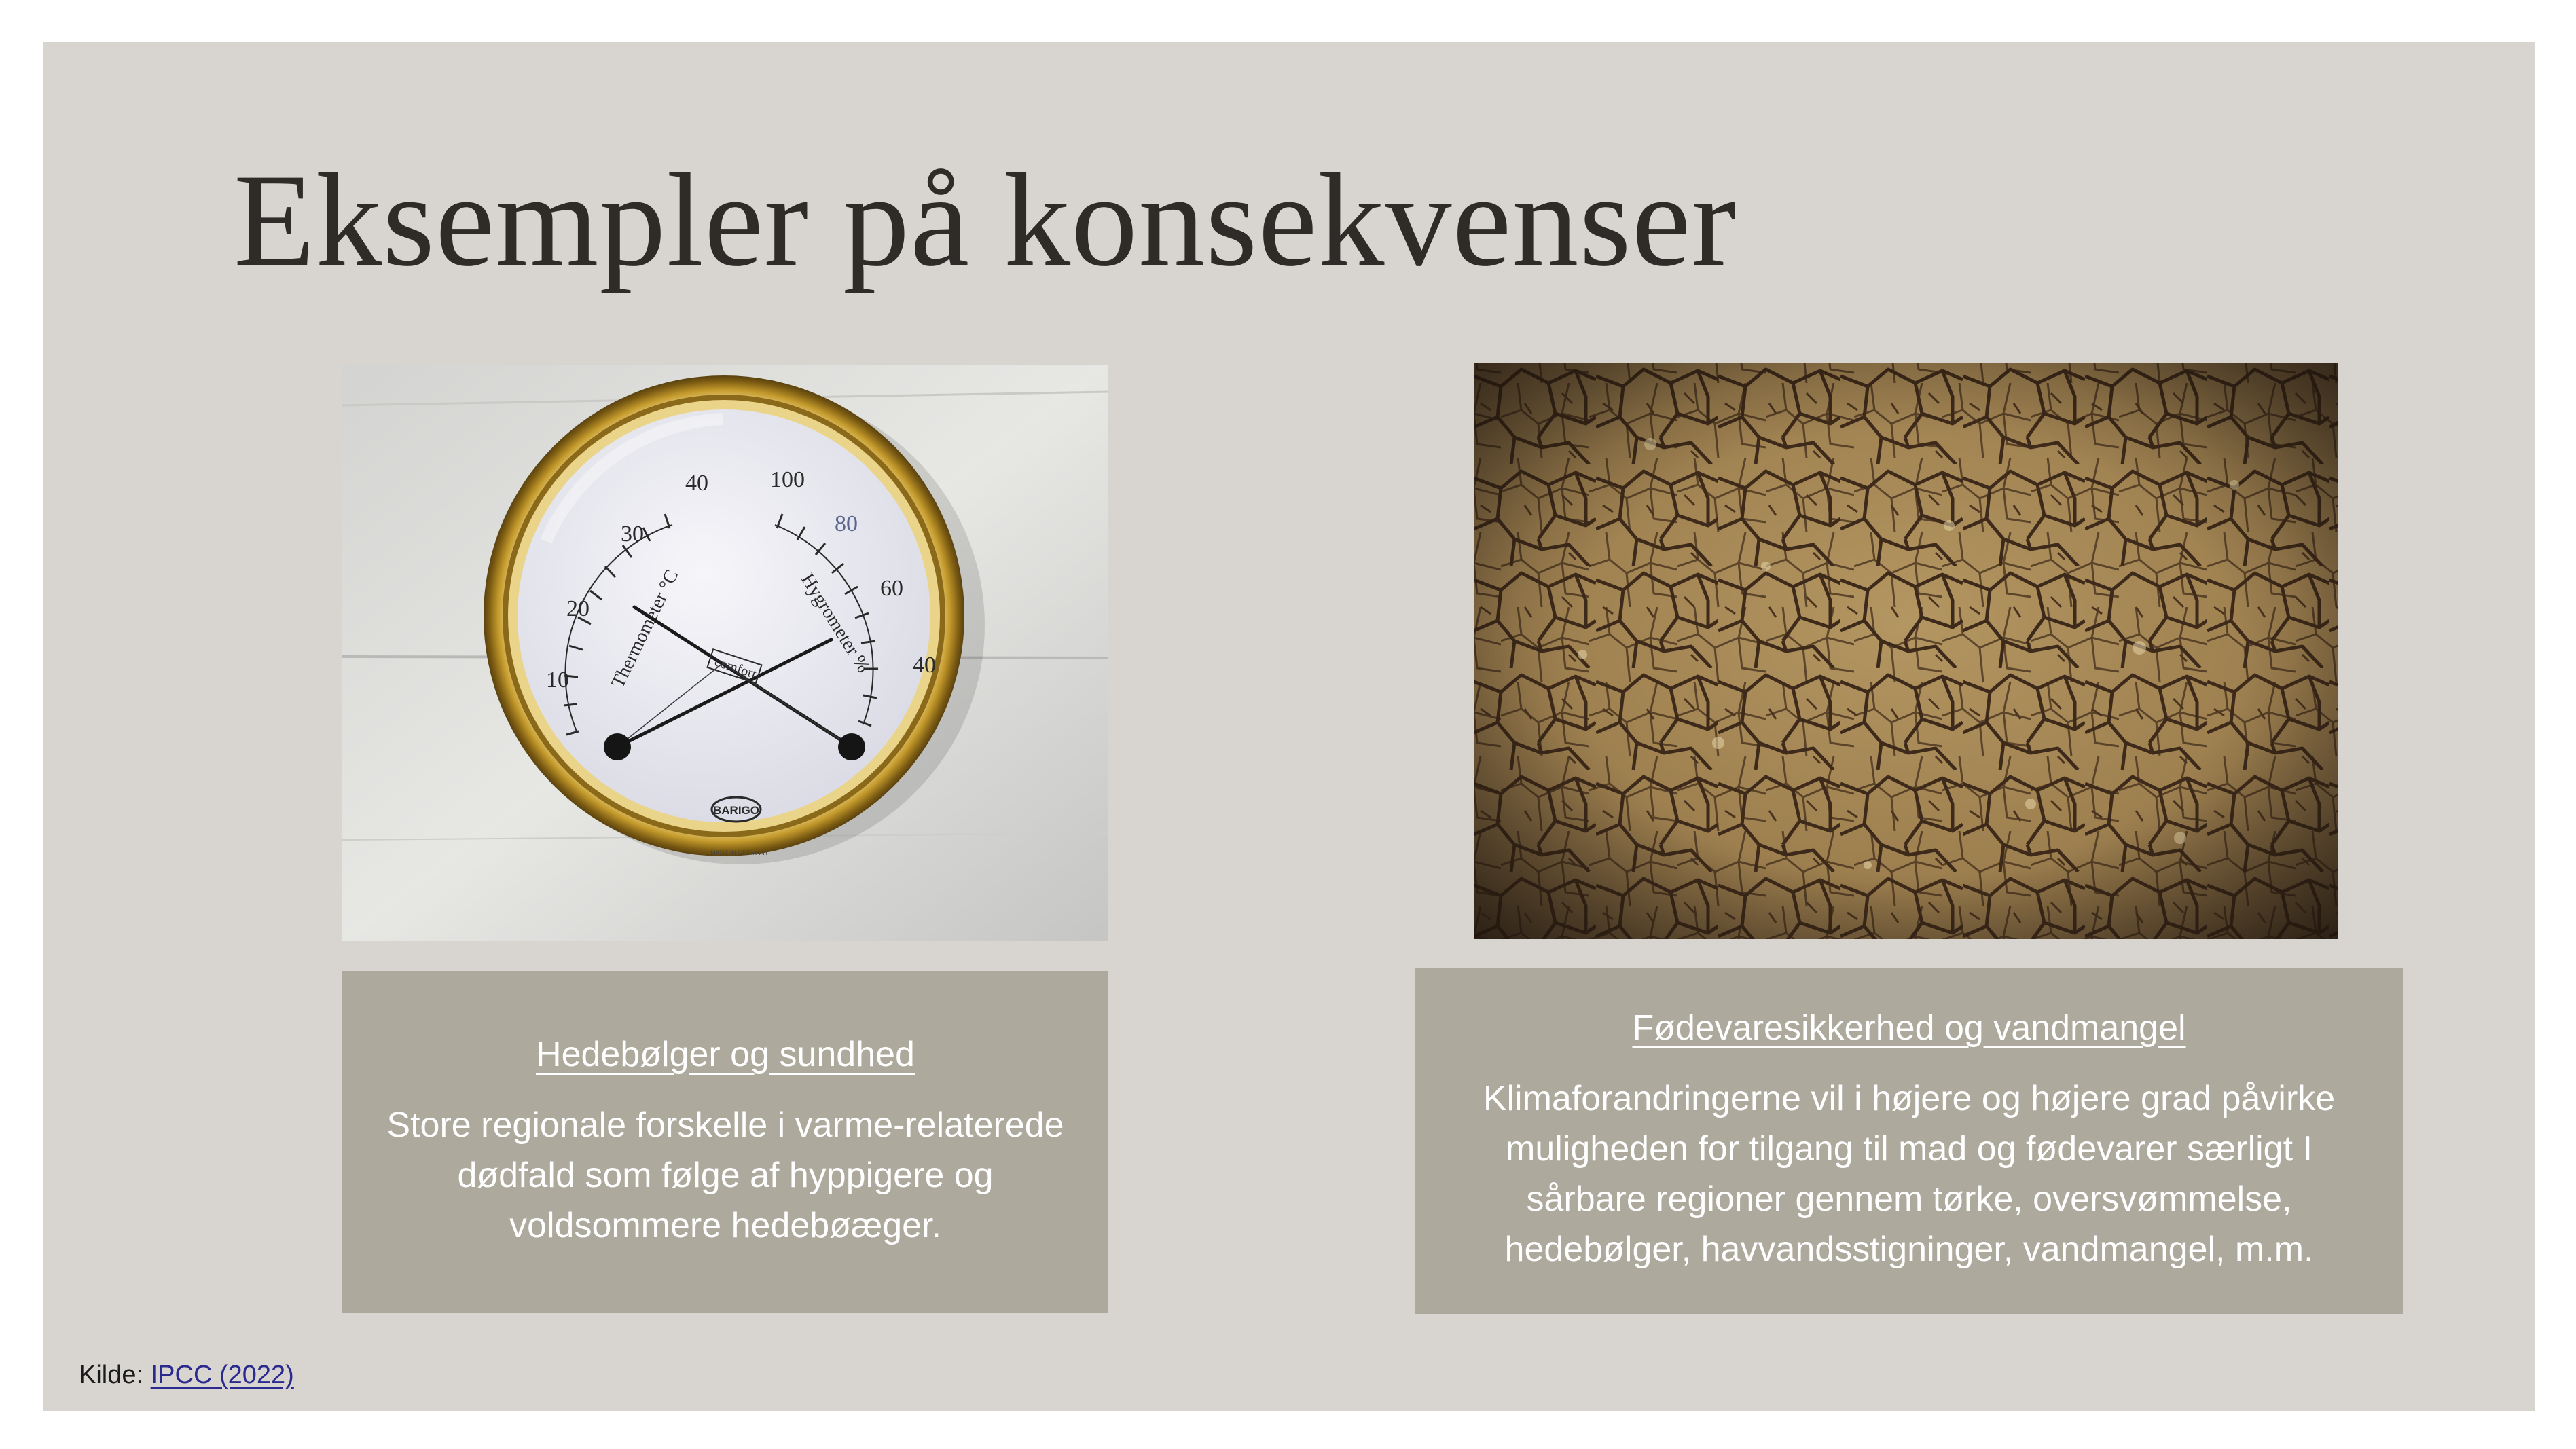  Describe the element at coordinates (725, 1054) in the screenshot. I see `heatwave-health-heading: Hedebølger og sundhed` at that location.